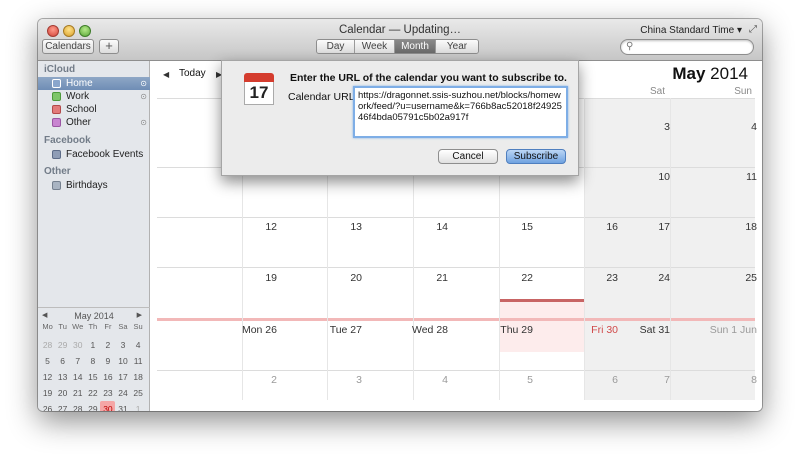  What do you see at coordinates (122, 345) in the screenshot?
I see `mini-day: 3` at bounding box center [122, 345].